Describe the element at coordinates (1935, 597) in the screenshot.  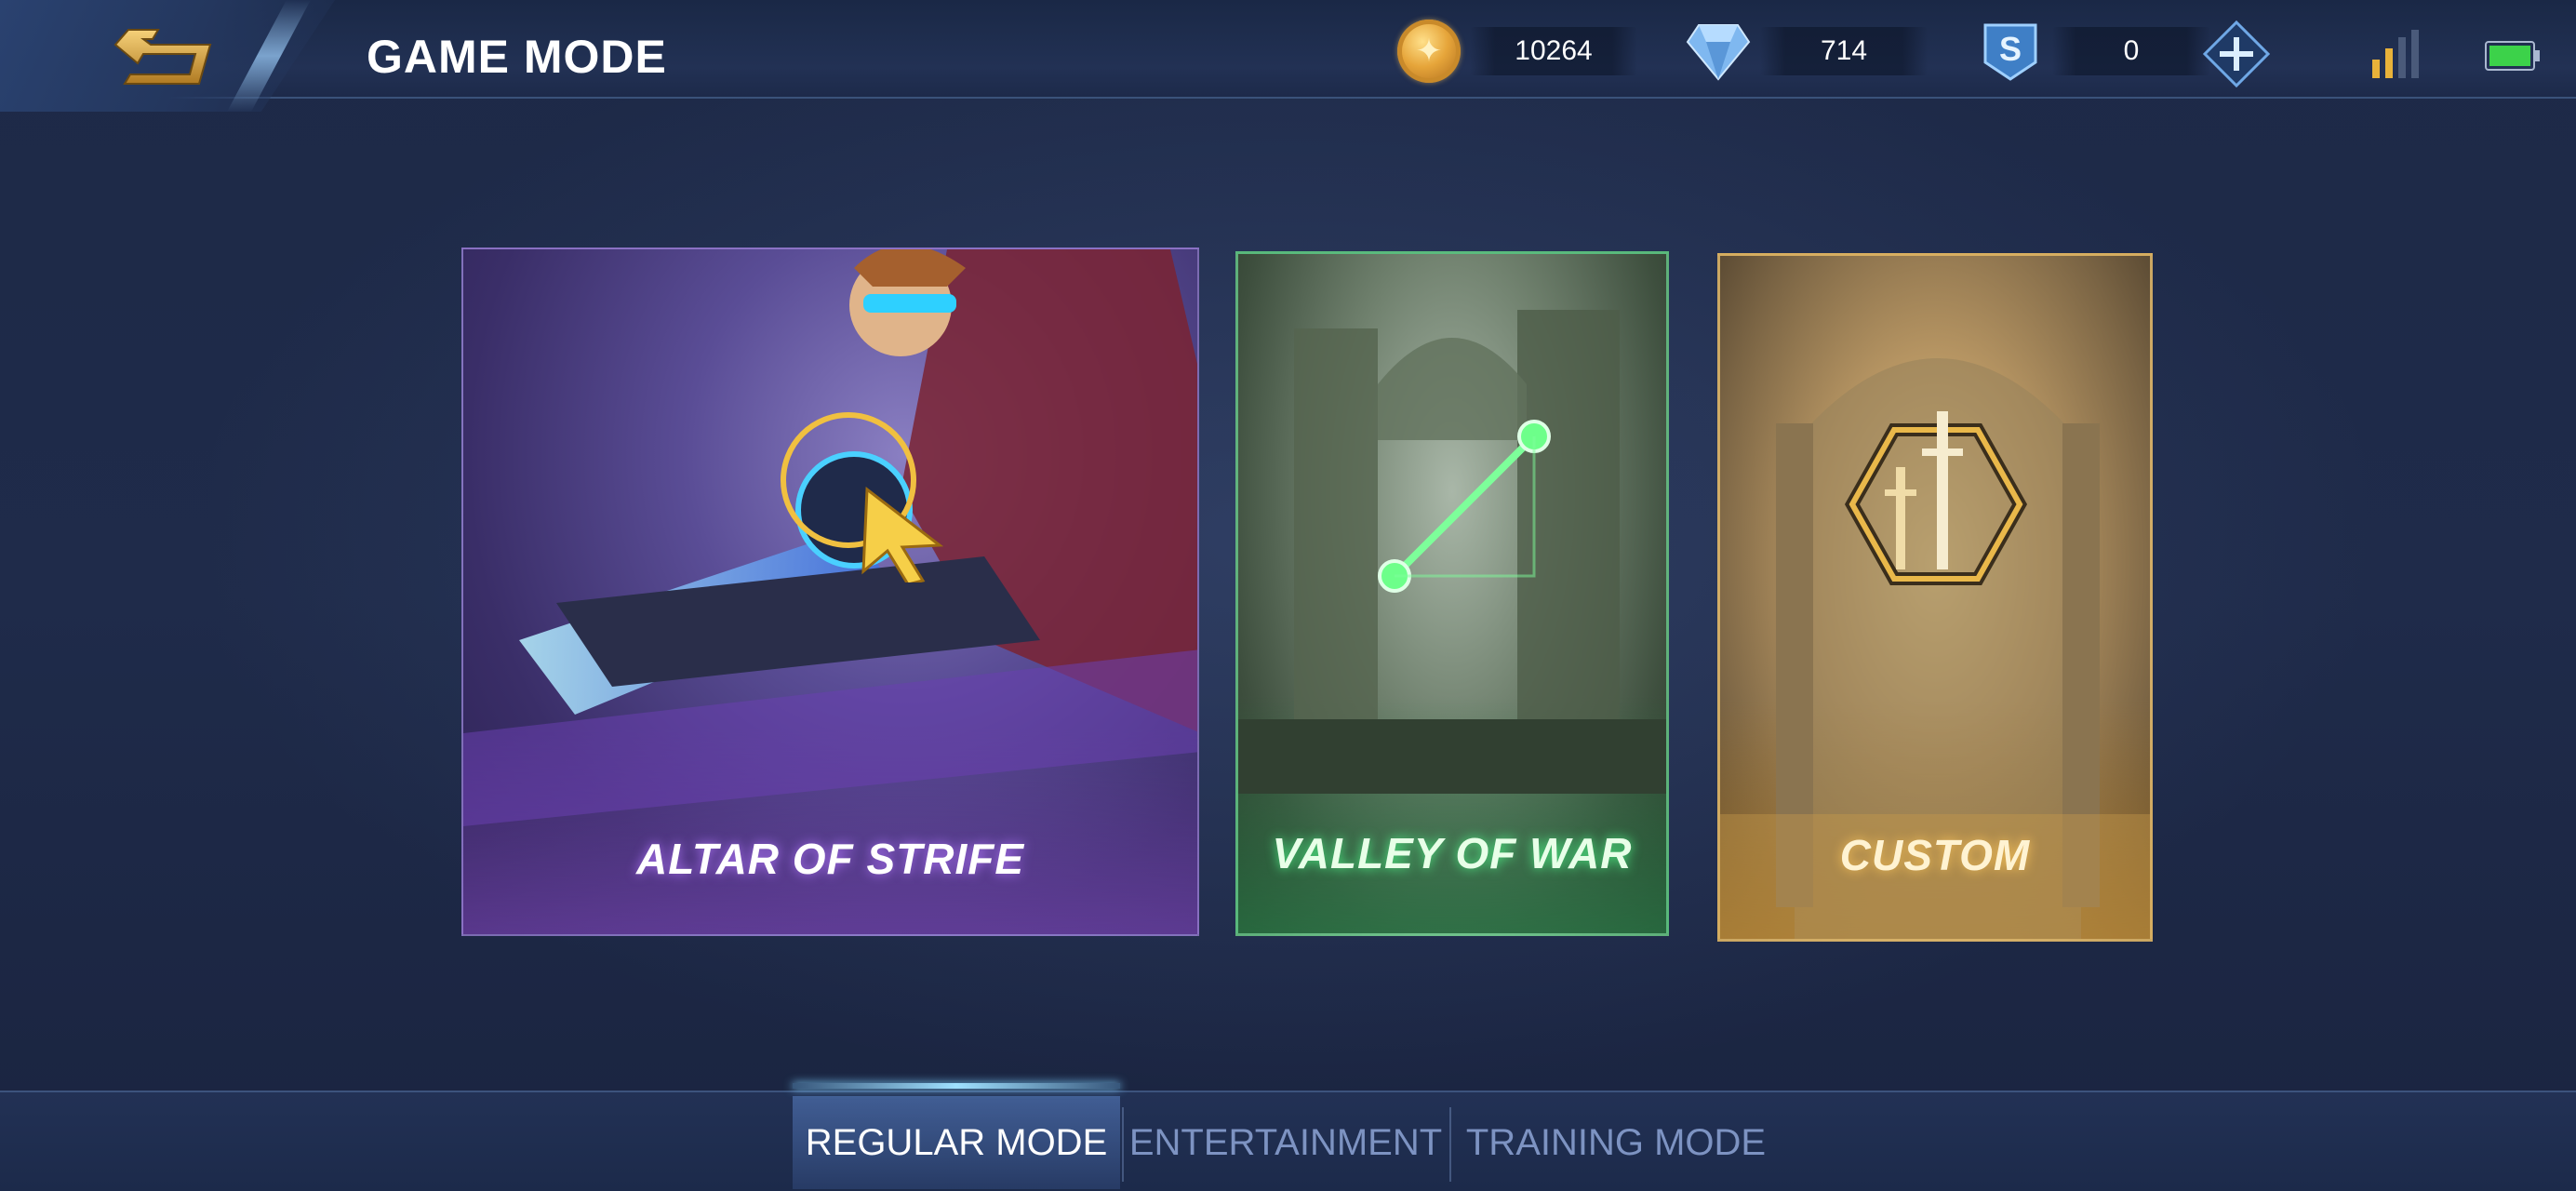
I see `mode-card-custom: CUSTOM` at that location.